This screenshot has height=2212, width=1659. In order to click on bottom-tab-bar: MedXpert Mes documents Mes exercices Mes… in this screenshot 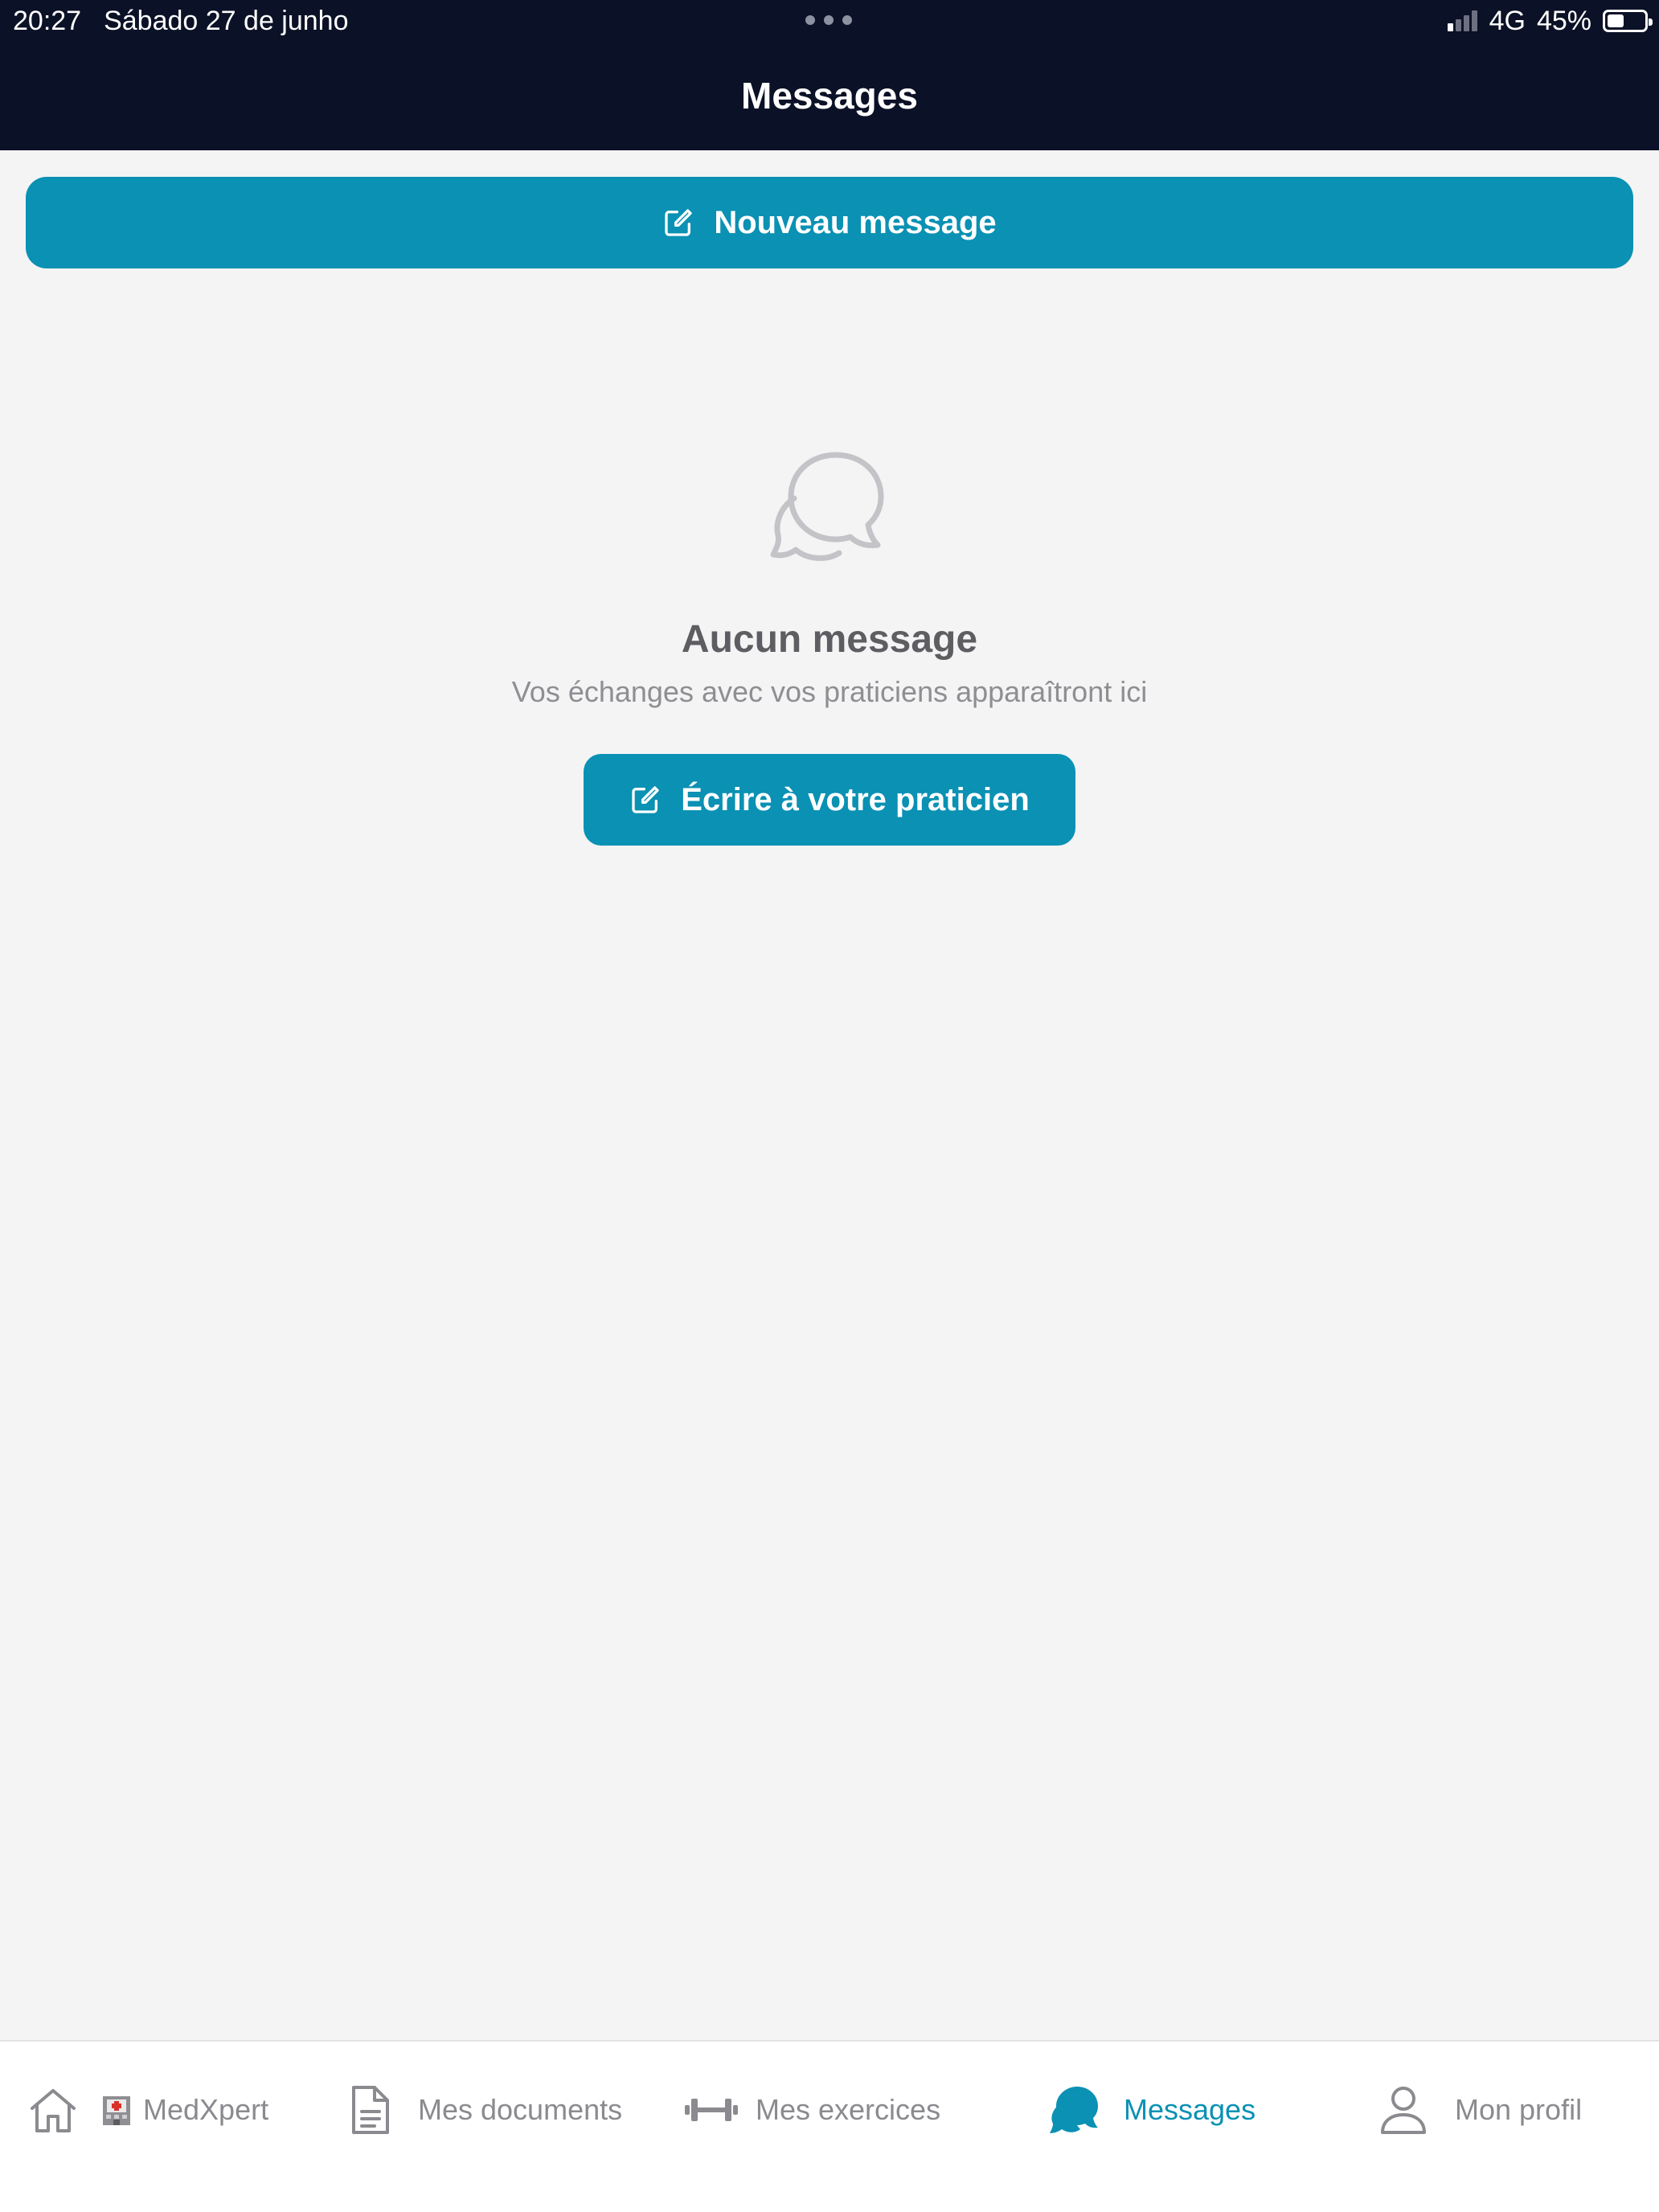, I will do `click(829, 2126)`.